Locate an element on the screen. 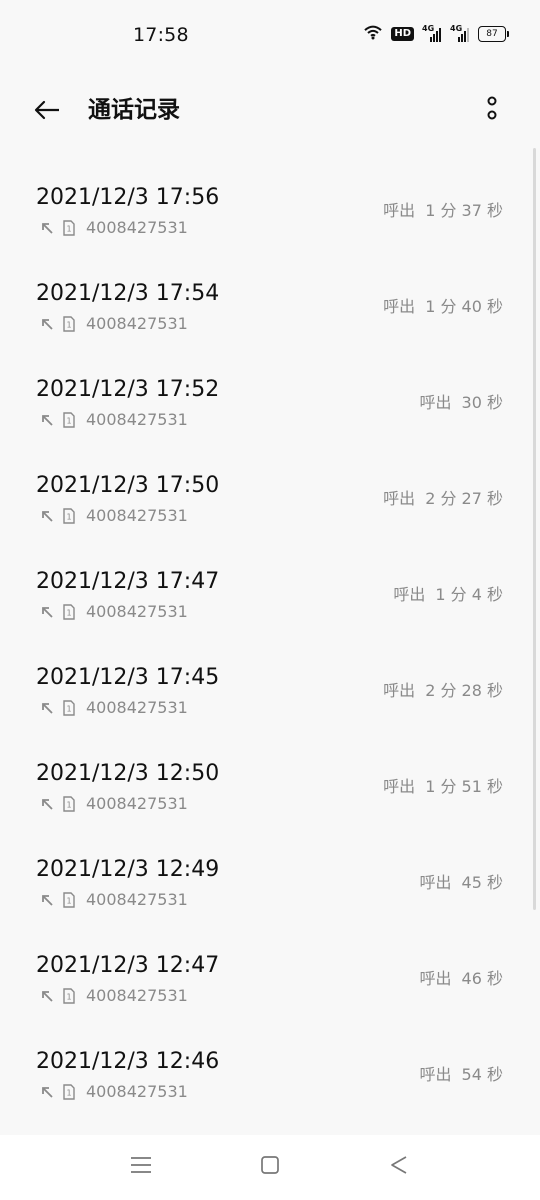  wifi-icon is located at coordinates (373, 34).